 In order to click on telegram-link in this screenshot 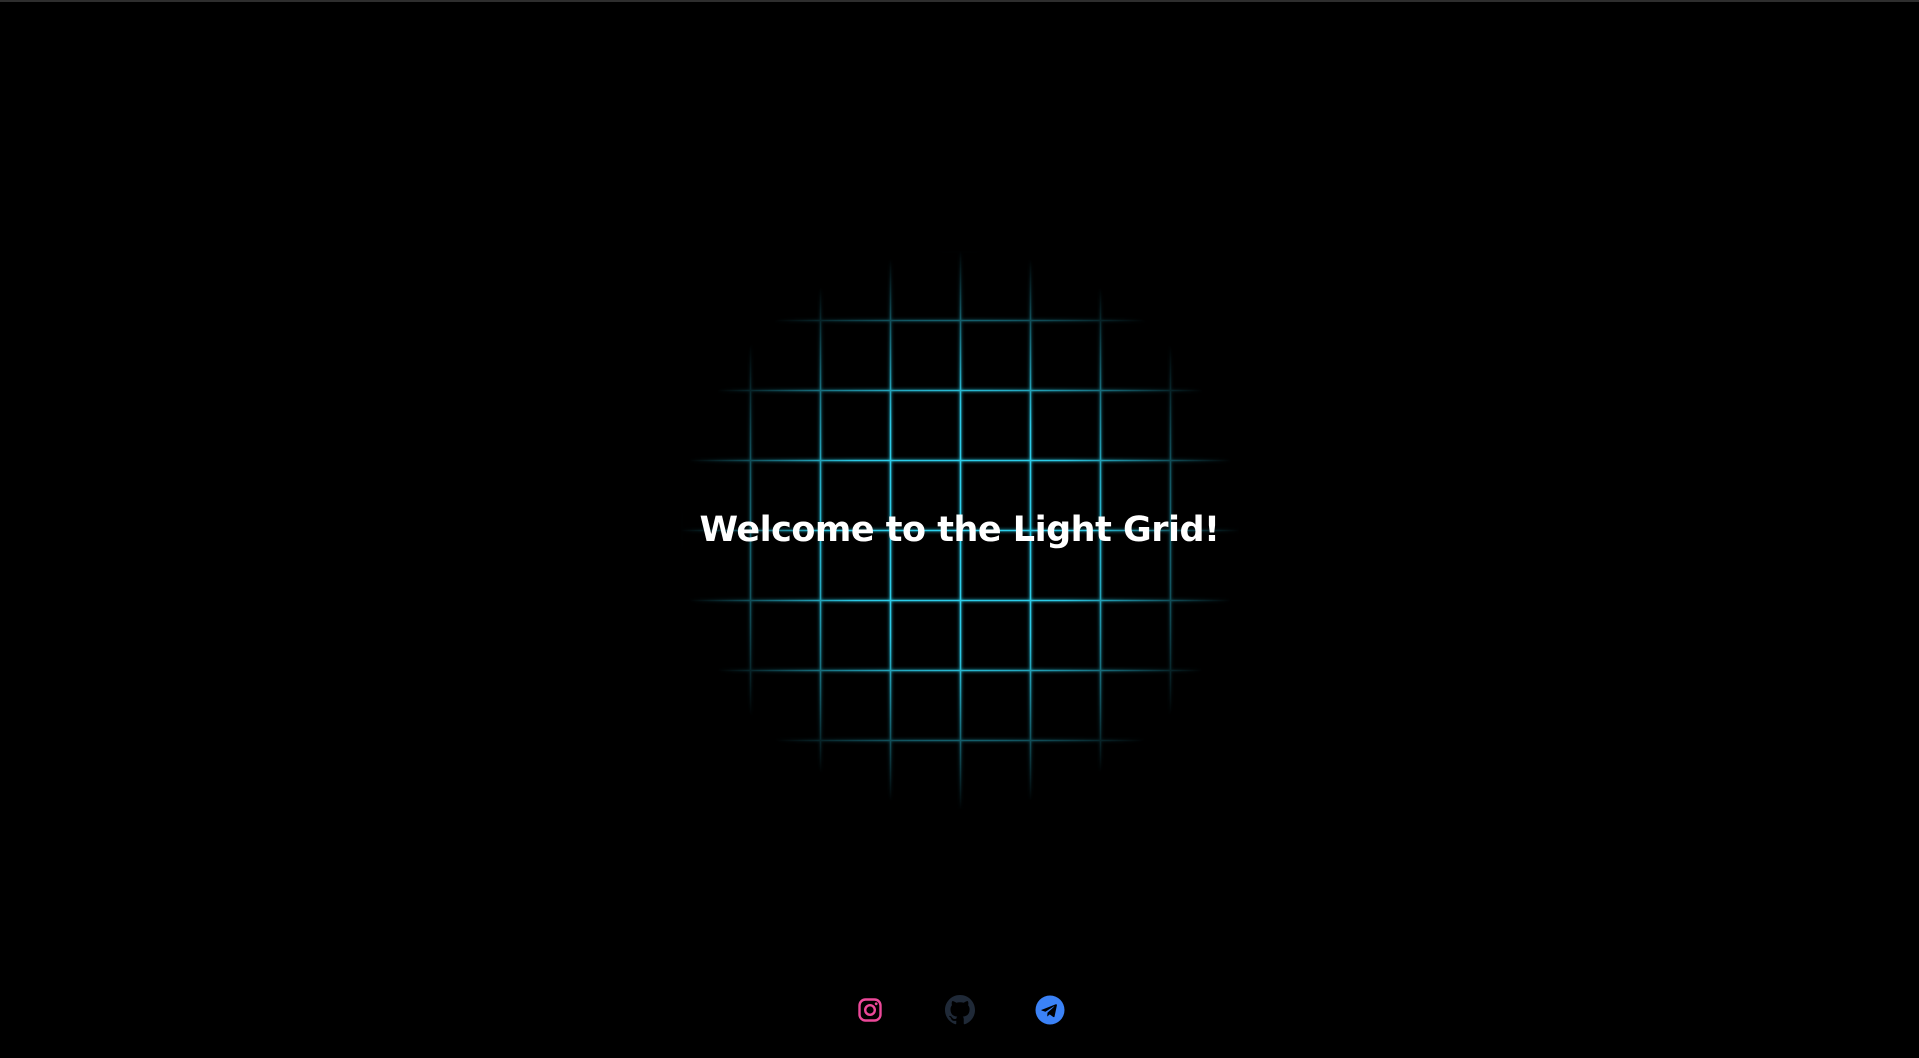, I will do `click(1050, 1010)`.